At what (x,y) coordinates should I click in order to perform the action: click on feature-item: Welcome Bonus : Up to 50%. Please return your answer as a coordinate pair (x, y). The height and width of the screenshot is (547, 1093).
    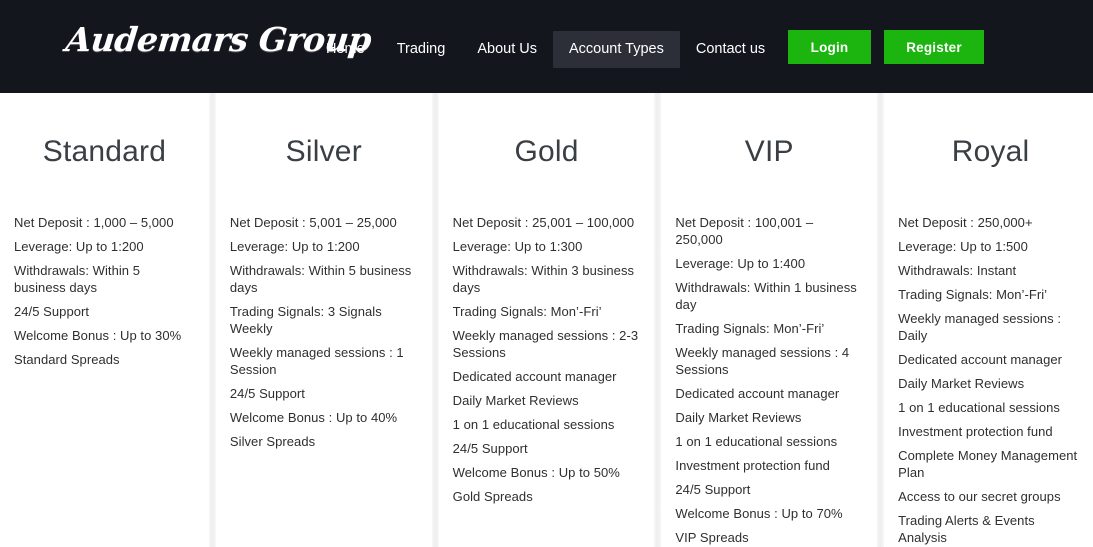
    Looking at the image, I should click on (536, 472).